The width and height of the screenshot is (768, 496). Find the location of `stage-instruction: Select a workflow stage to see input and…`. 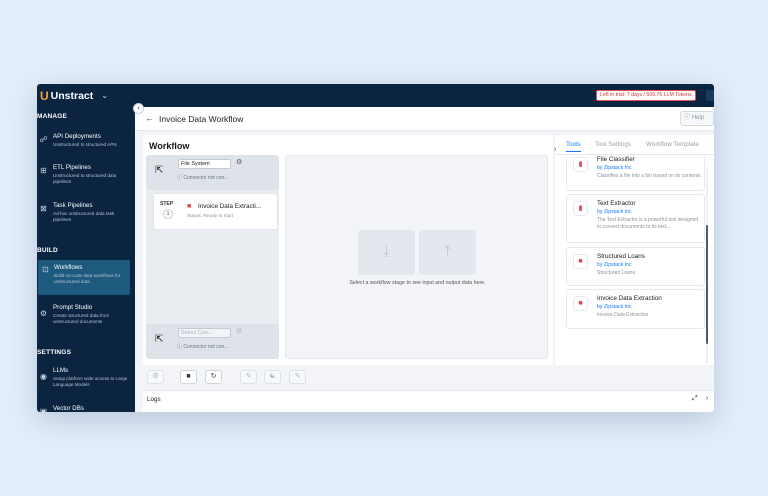

stage-instruction: Select a workflow stage to see input and… is located at coordinates (417, 283).